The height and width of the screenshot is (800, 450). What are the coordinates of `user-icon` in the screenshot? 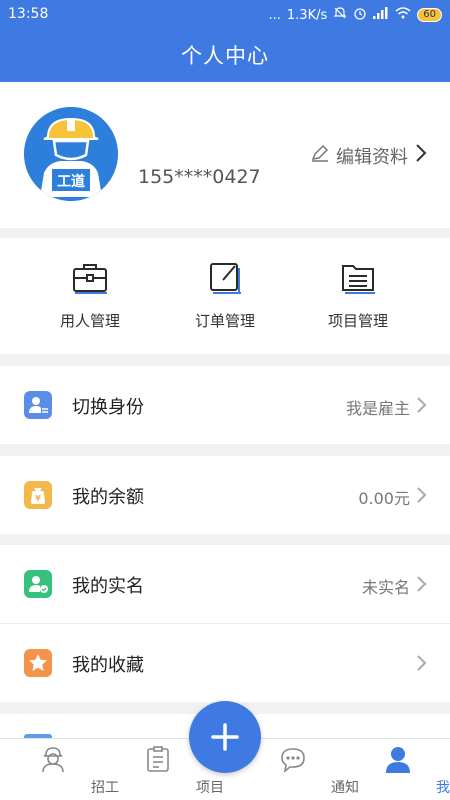 It's located at (398, 759).